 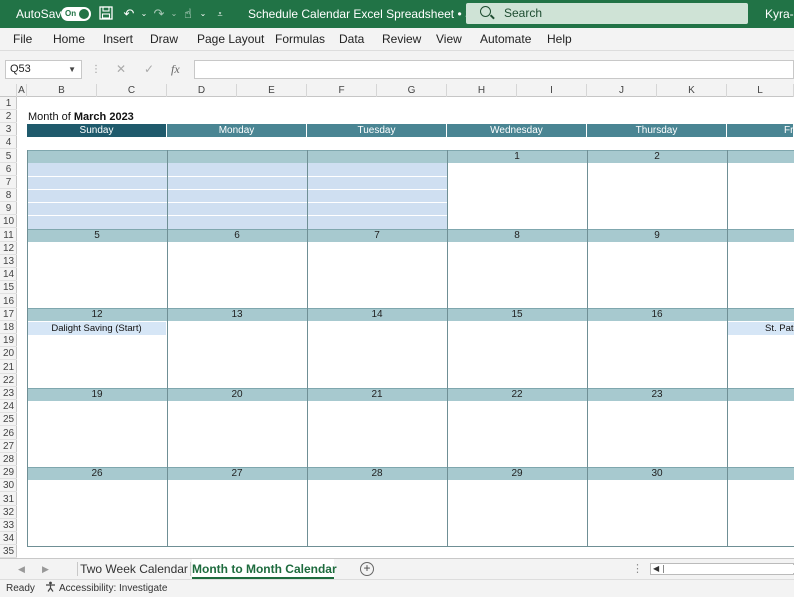 What do you see at coordinates (300, 39) in the screenshot?
I see `menu-formulas: Formulas` at bounding box center [300, 39].